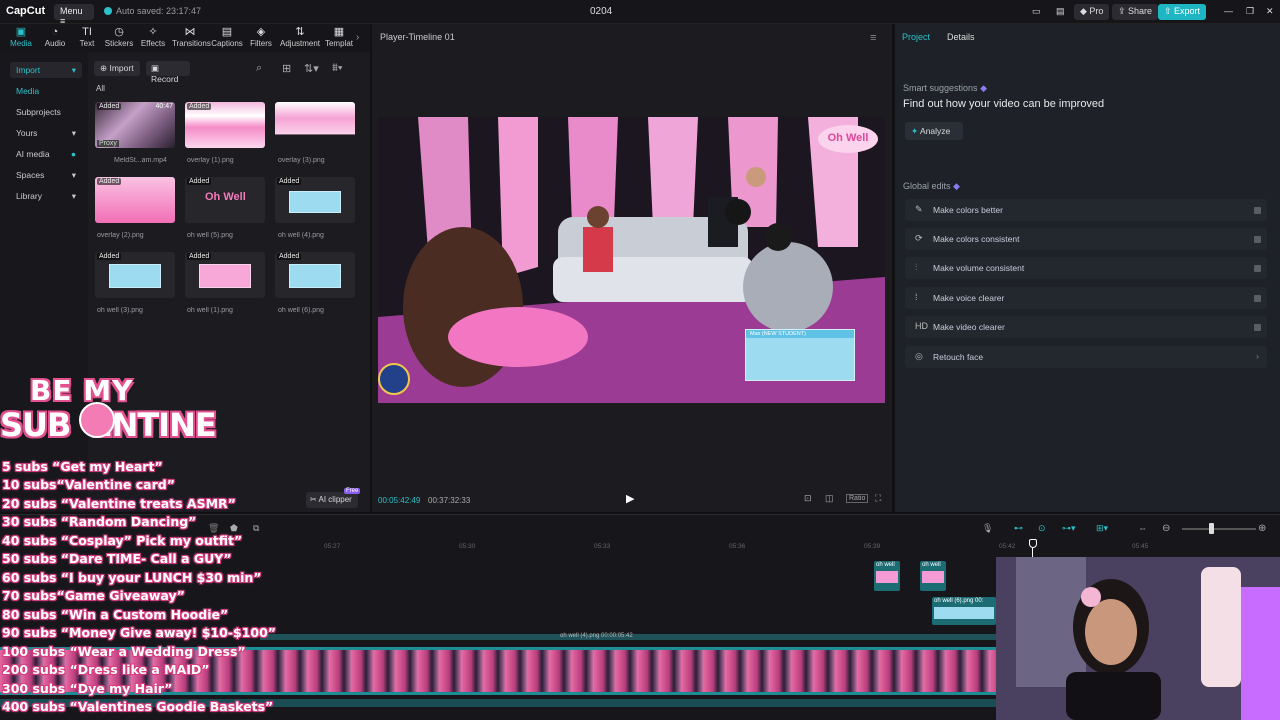 The height and width of the screenshot is (720, 1280). Describe the element at coordinates (630, 498) in the screenshot. I see `play-icon: ▶` at that location.